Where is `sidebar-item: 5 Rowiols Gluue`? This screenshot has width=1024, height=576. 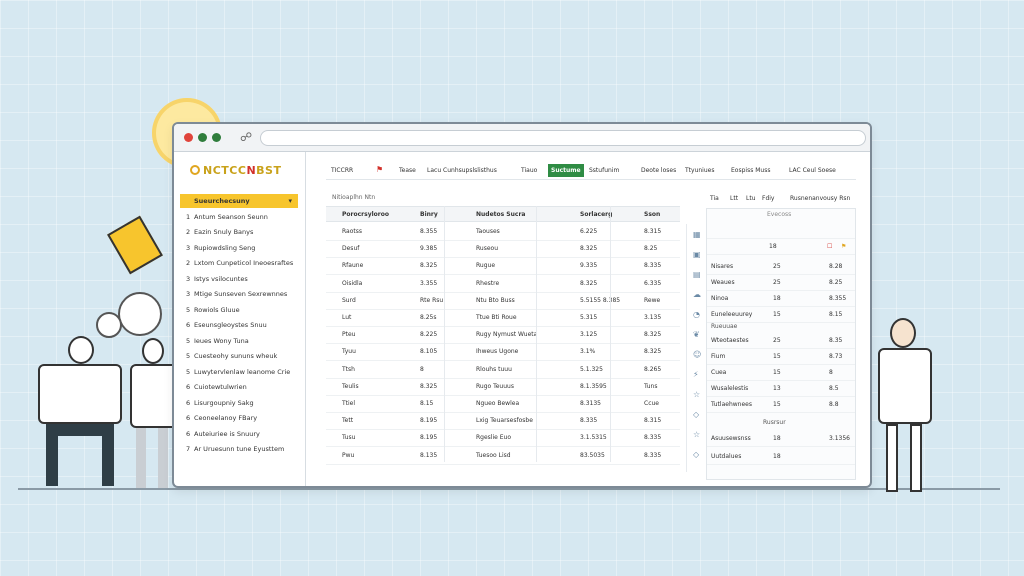
sidebar-item: 5 Rowiols Gluue is located at coordinates (239, 310).